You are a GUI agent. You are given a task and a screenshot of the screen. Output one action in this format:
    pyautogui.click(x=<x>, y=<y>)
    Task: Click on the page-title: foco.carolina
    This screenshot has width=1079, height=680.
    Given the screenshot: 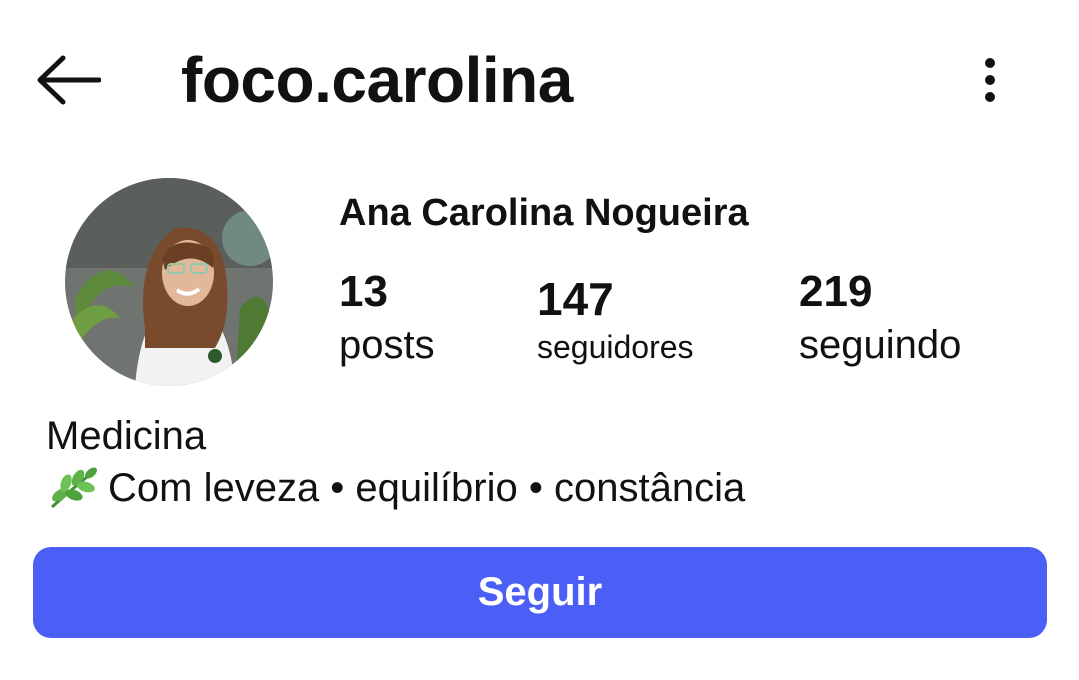 What is the action you would take?
    pyautogui.click(x=377, y=80)
    